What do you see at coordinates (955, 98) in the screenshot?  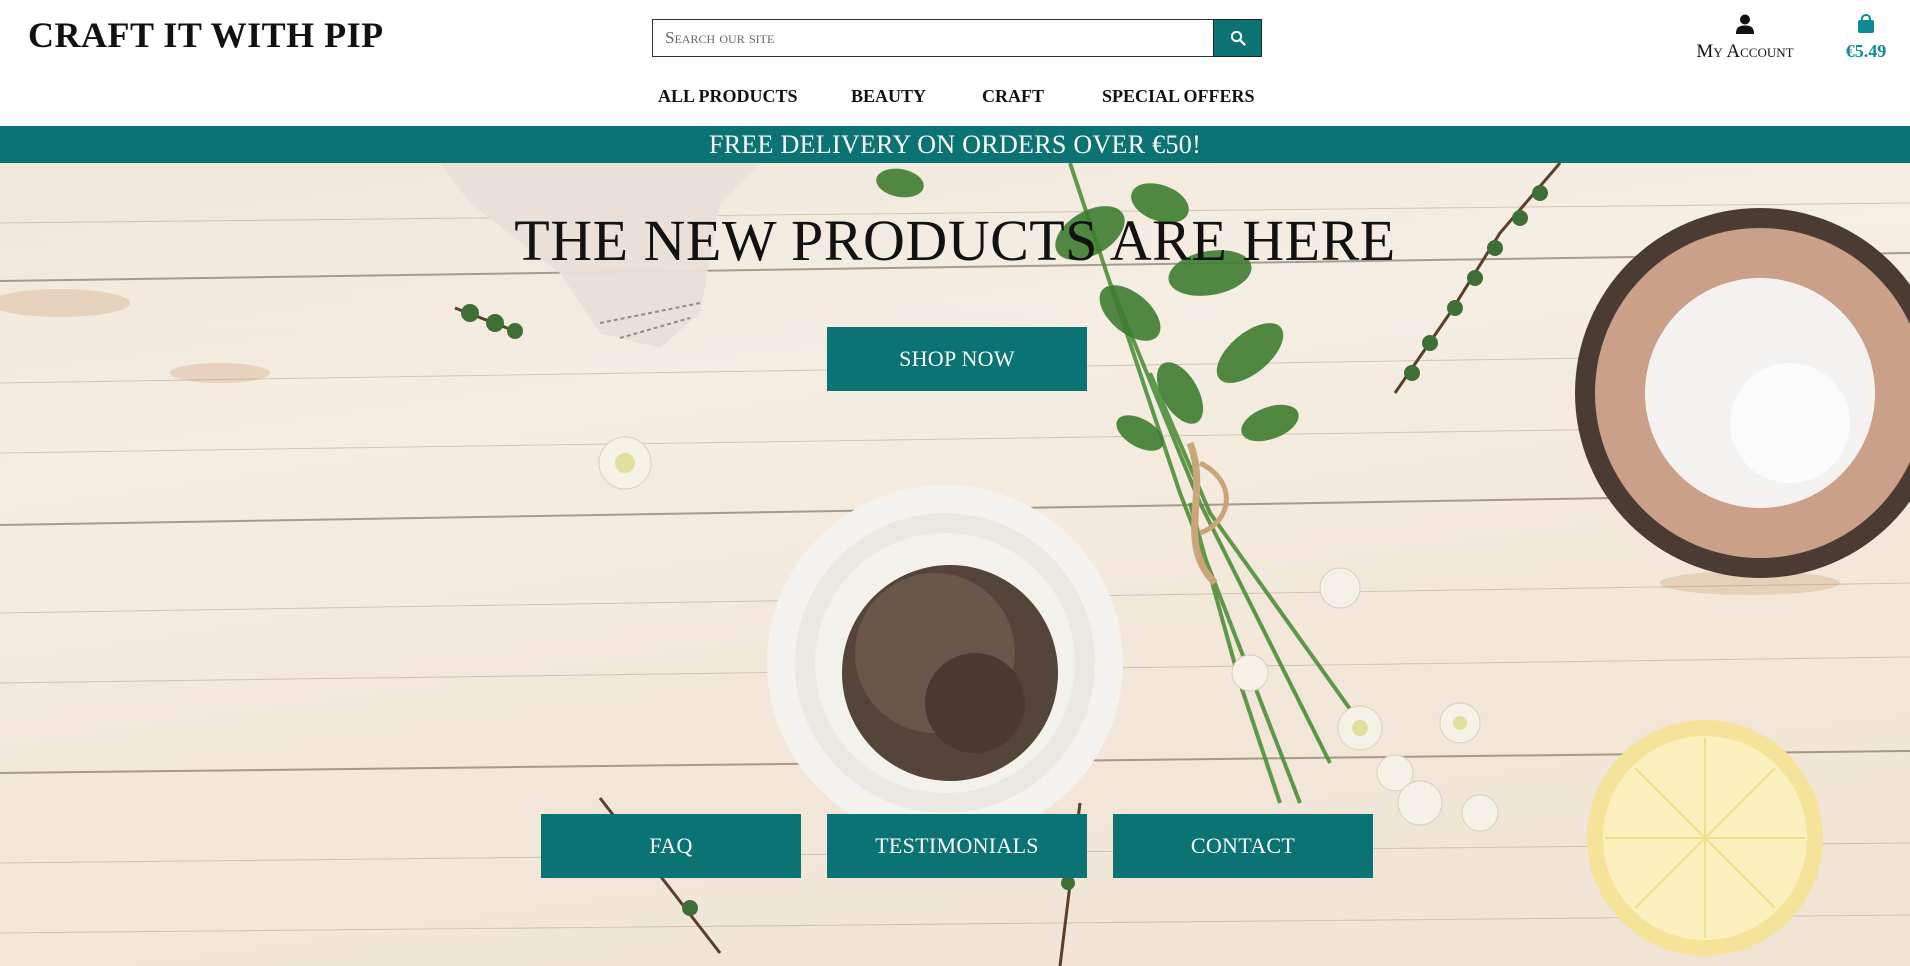 I see `main-nav: ALL PRODUCTS BEAUTY CRAFT SPECIAL OFFERS` at bounding box center [955, 98].